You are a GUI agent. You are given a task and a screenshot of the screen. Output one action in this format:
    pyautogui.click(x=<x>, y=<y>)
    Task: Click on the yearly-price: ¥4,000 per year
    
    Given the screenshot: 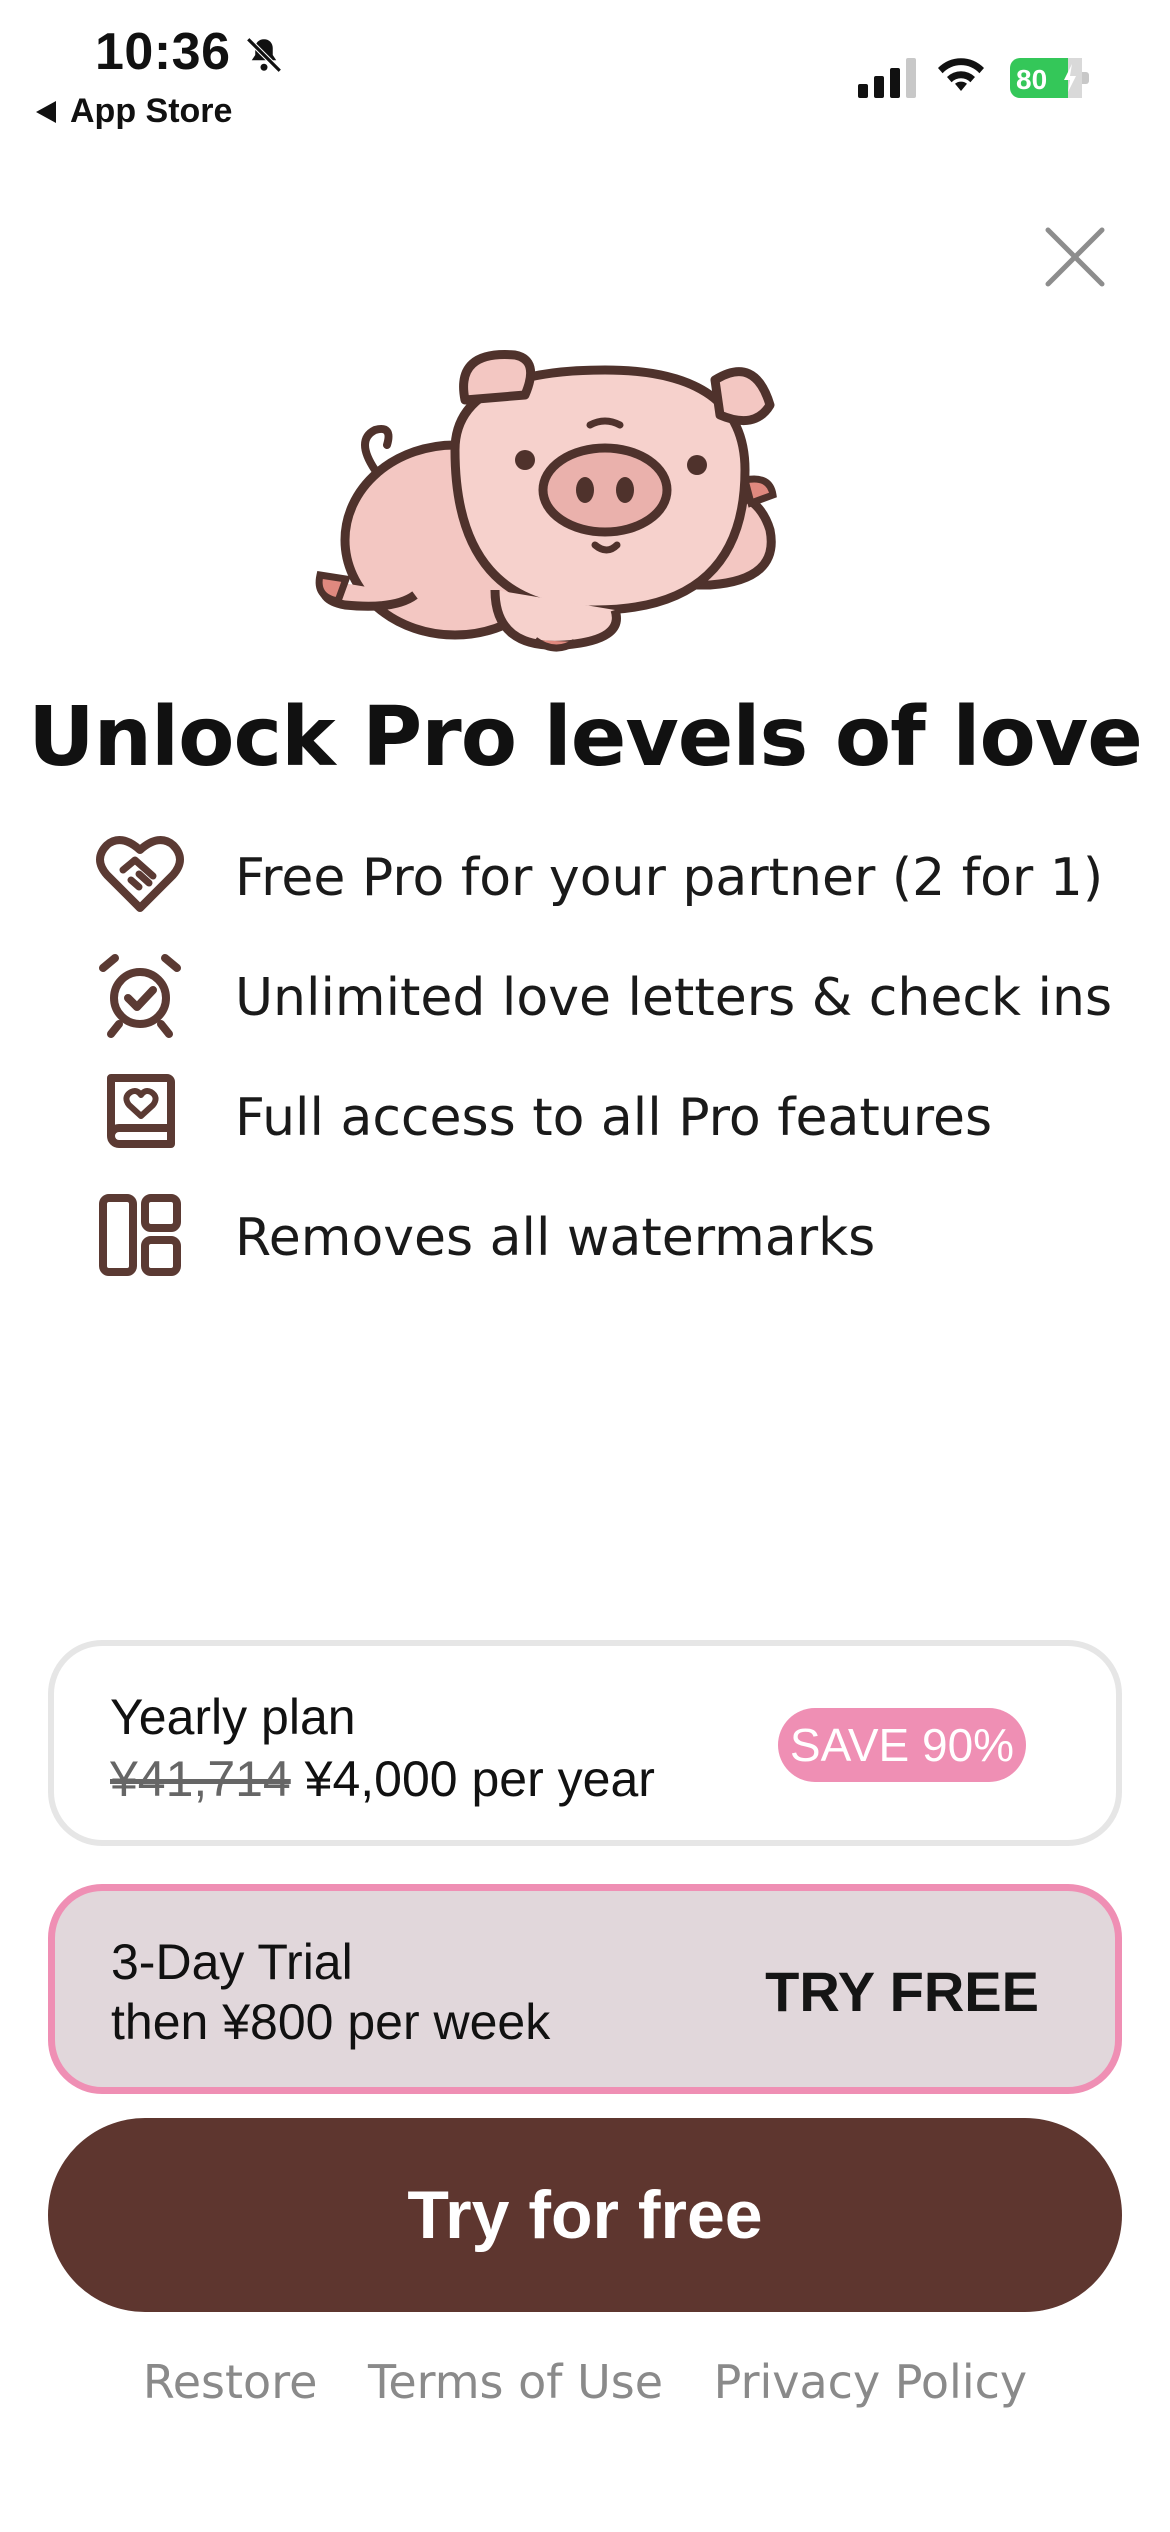 What is the action you would take?
    pyautogui.click(x=479, y=1779)
    